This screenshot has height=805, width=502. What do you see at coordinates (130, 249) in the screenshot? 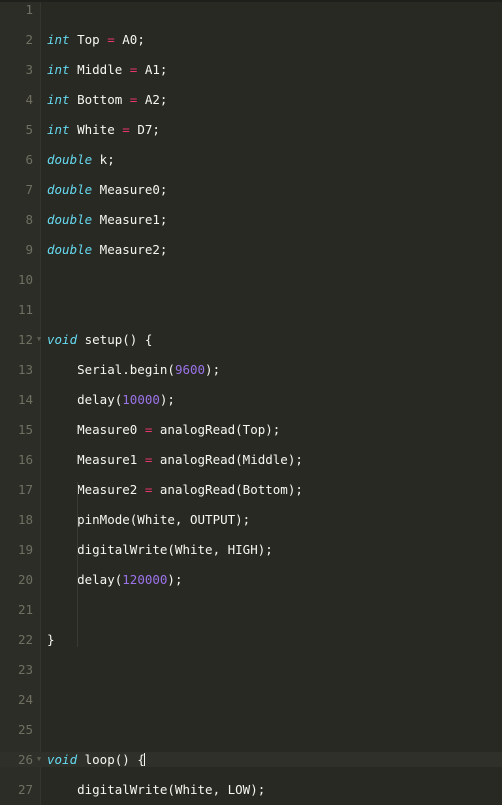
I see `token-pl: Measure2;` at bounding box center [130, 249].